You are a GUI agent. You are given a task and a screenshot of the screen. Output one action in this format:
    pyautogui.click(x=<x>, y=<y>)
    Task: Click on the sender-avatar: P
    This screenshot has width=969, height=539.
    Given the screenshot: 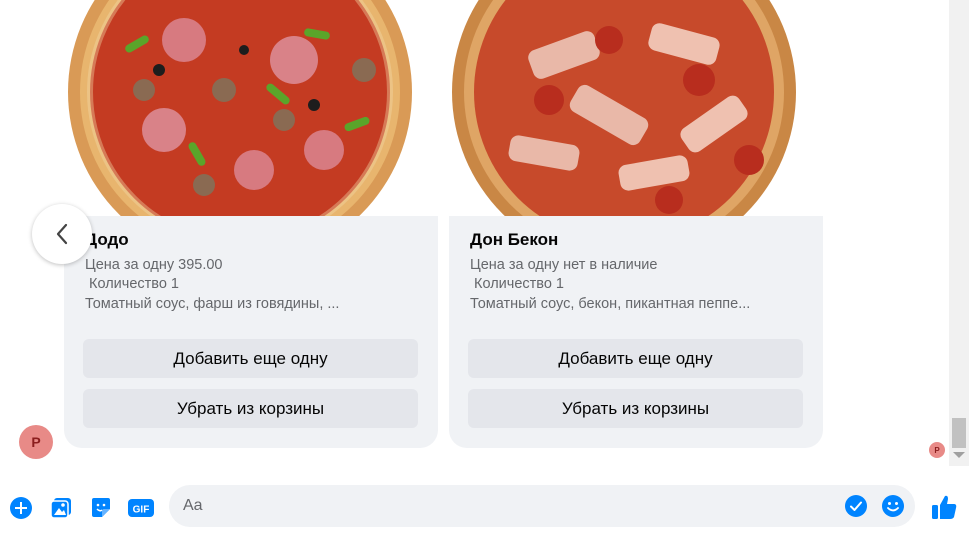 What is the action you would take?
    pyautogui.click(x=36, y=442)
    